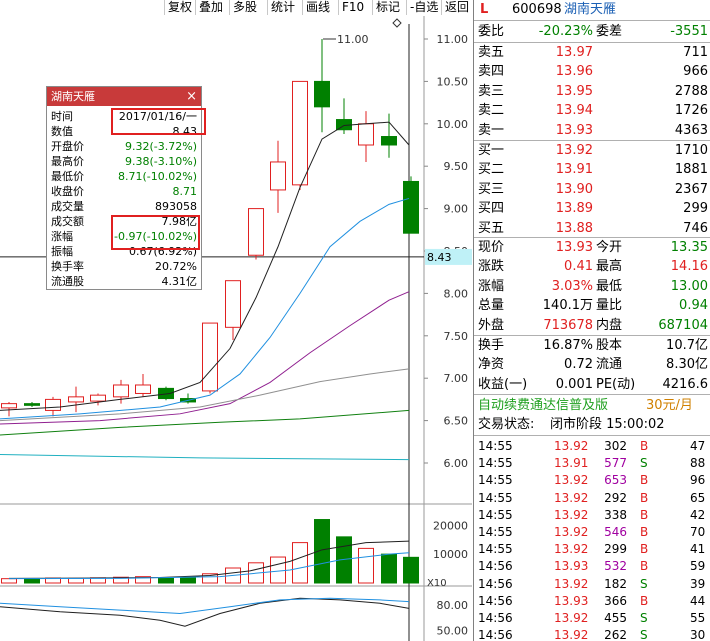 Image resolution: width=710 pixels, height=641 pixels. I want to click on price-tick-label: 6.50, so click(456, 421).